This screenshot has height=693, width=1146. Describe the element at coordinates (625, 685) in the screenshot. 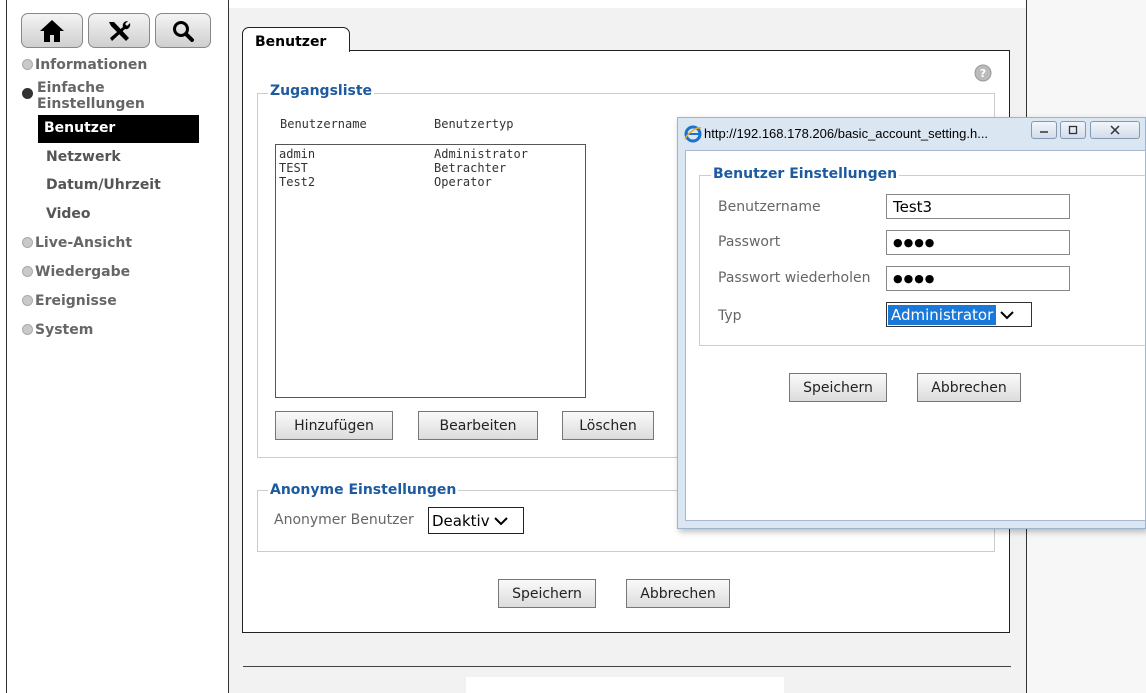

I see `content-bottom-gap` at that location.